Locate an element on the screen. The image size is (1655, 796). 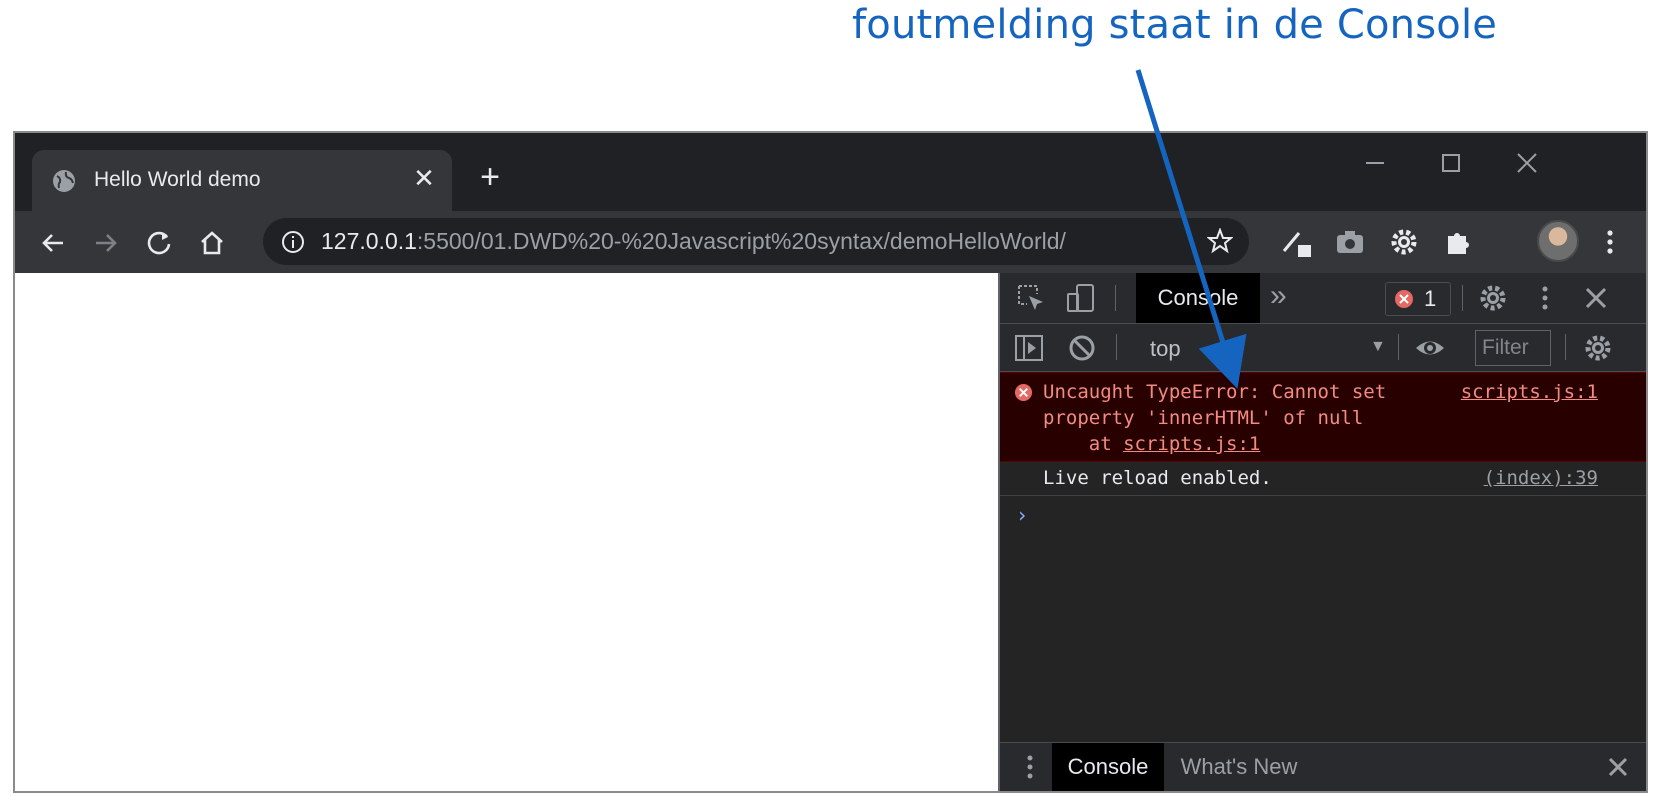
sidebar-toggle-icon is located at coordinates (1029, 348).